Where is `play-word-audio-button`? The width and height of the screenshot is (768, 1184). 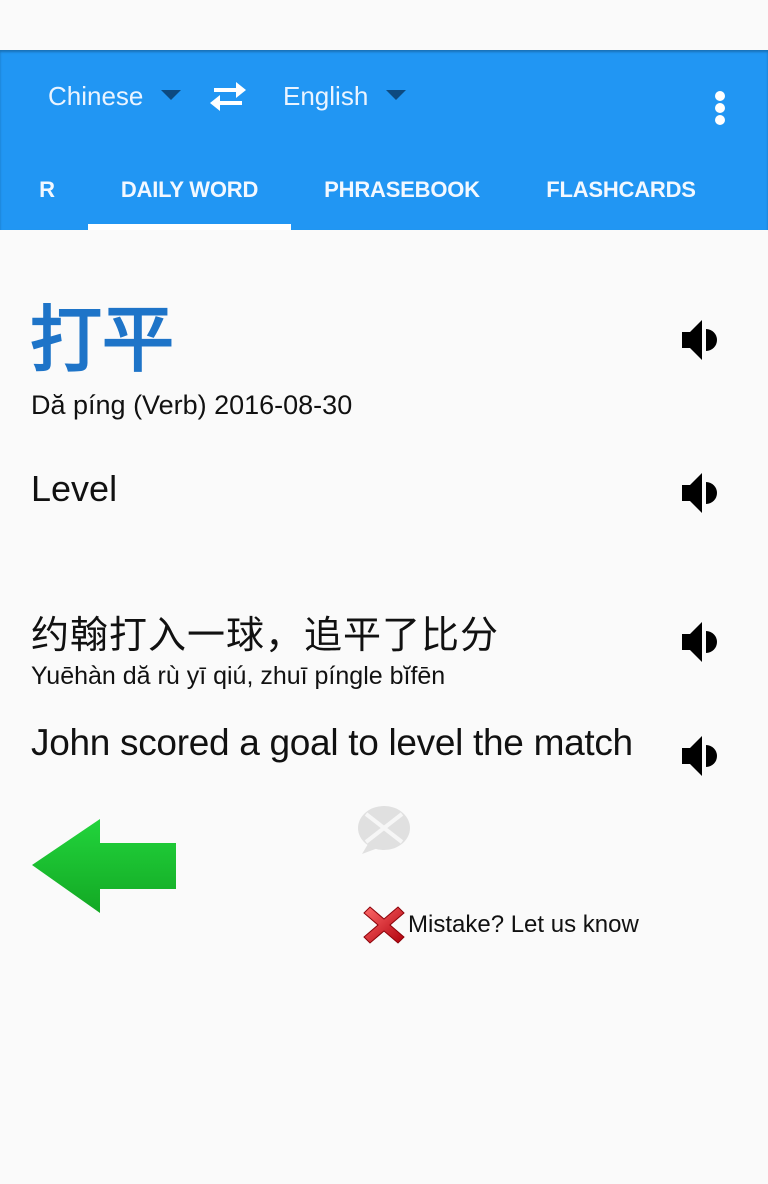 play-word-audio-button is located at coordinates (700, 340).